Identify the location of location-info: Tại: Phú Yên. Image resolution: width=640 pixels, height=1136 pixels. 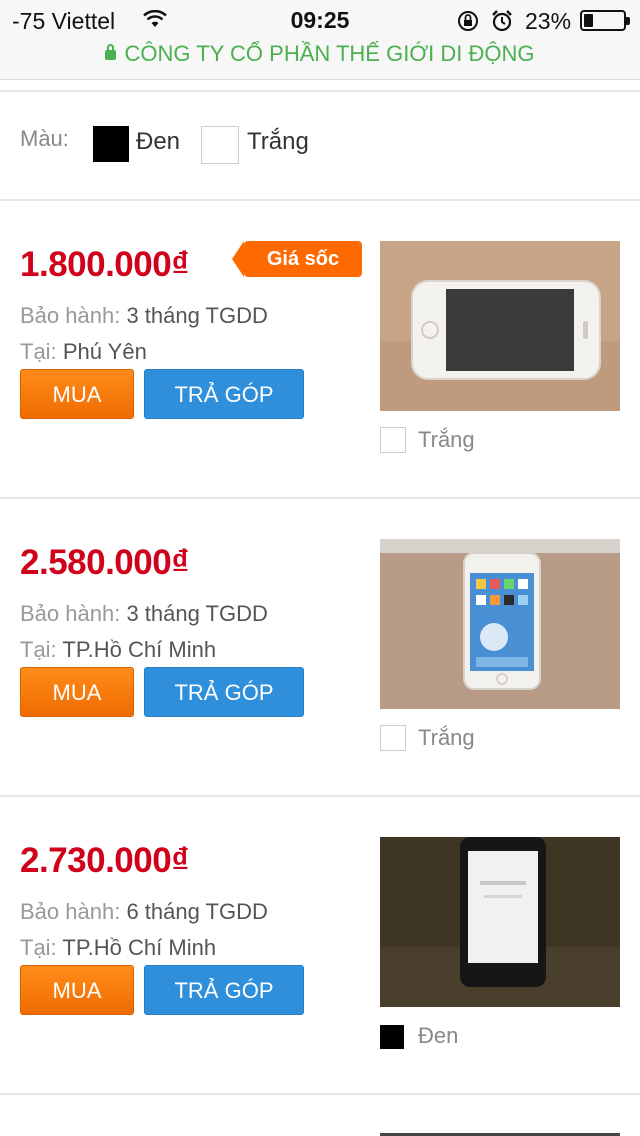
(83, 352).